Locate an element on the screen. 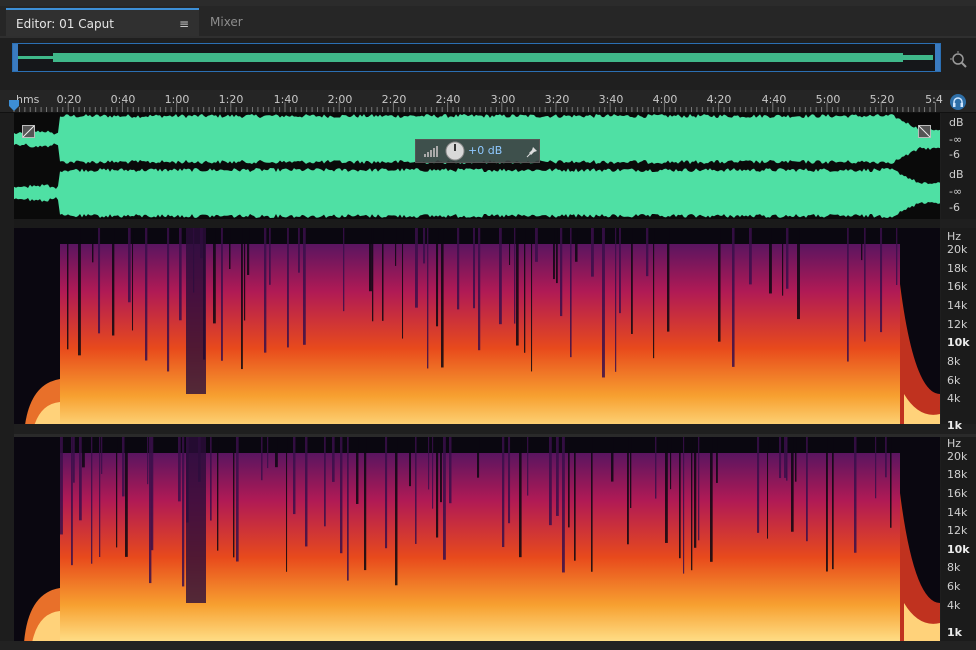 The width and height of the screenshot is (976, 650). volume-knob is located at coordinates (455, 151).